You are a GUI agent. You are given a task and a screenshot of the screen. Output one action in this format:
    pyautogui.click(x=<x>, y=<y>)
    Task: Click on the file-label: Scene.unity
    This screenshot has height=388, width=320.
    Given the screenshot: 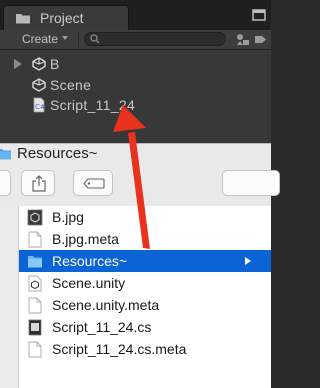 What is the action you would take?
    pyautogui.click(x=89, y=283)
    